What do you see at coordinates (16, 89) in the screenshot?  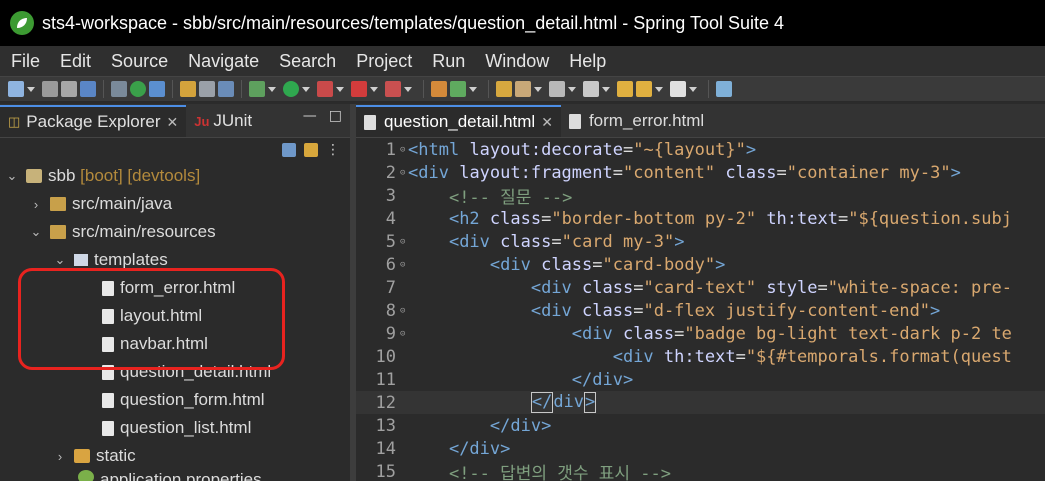 I see `new-icon` at bounding box center [16, 89].